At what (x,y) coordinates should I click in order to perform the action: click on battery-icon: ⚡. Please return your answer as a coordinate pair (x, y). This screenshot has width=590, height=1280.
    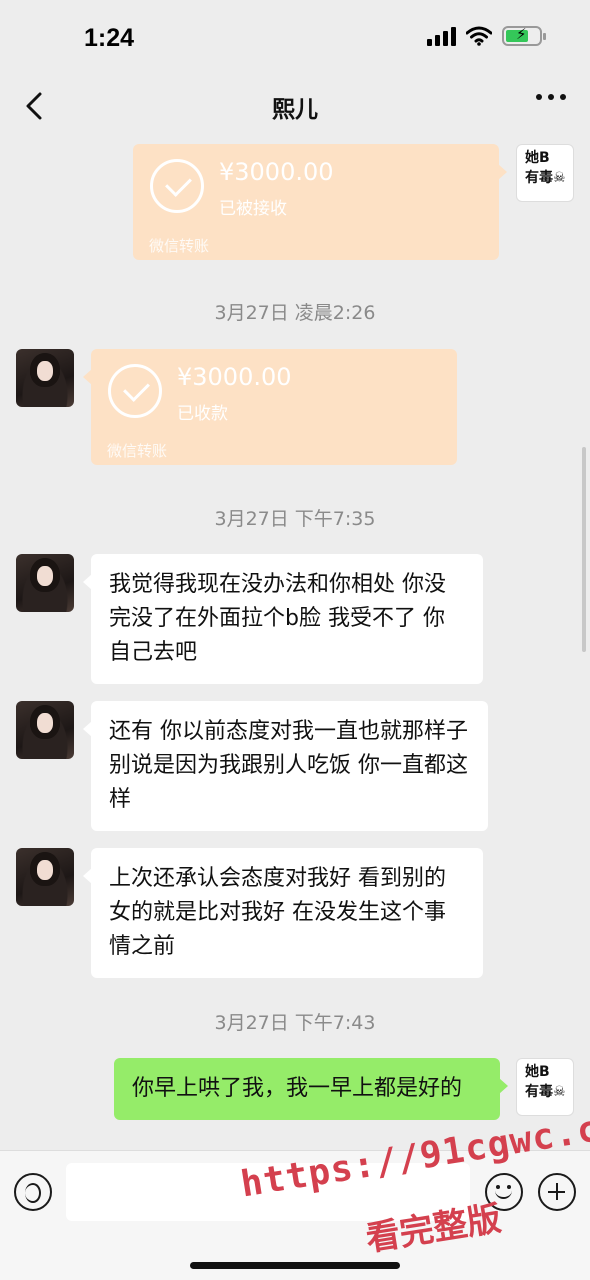
    Looking at the image, I should click on (524, 36).